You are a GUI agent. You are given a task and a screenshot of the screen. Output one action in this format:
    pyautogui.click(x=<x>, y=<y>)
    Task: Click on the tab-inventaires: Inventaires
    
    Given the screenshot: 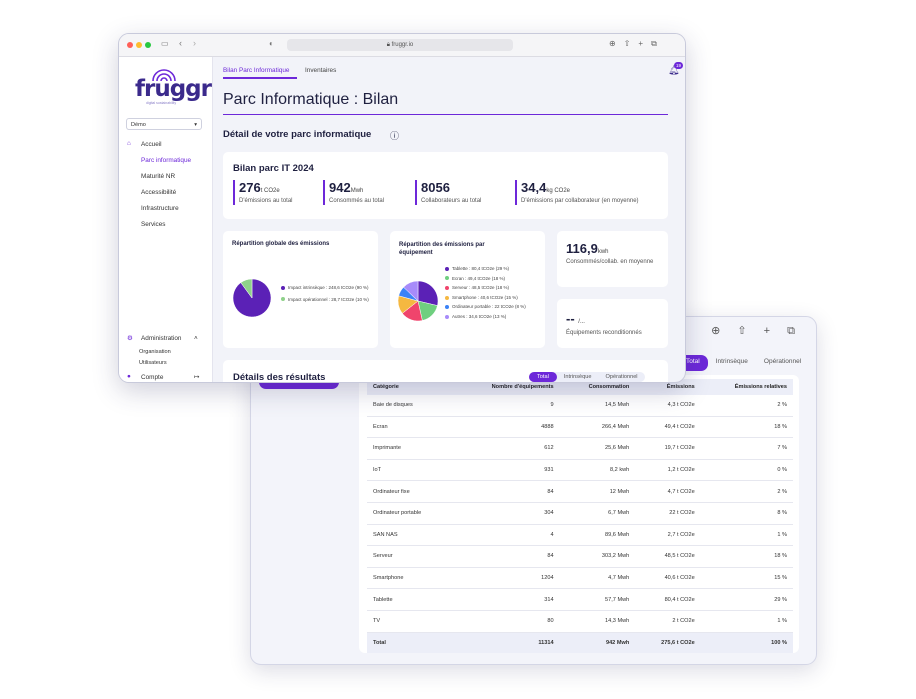 What is the action you would take?
    pyautogui.click(x=320, y=70)
    